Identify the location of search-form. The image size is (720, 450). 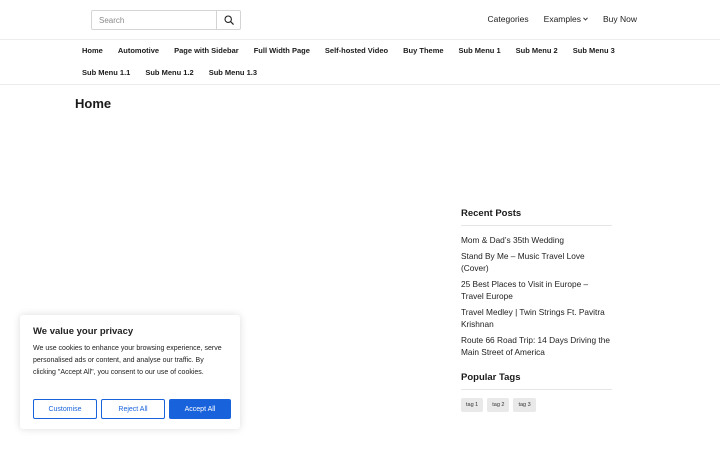
(166, 20).